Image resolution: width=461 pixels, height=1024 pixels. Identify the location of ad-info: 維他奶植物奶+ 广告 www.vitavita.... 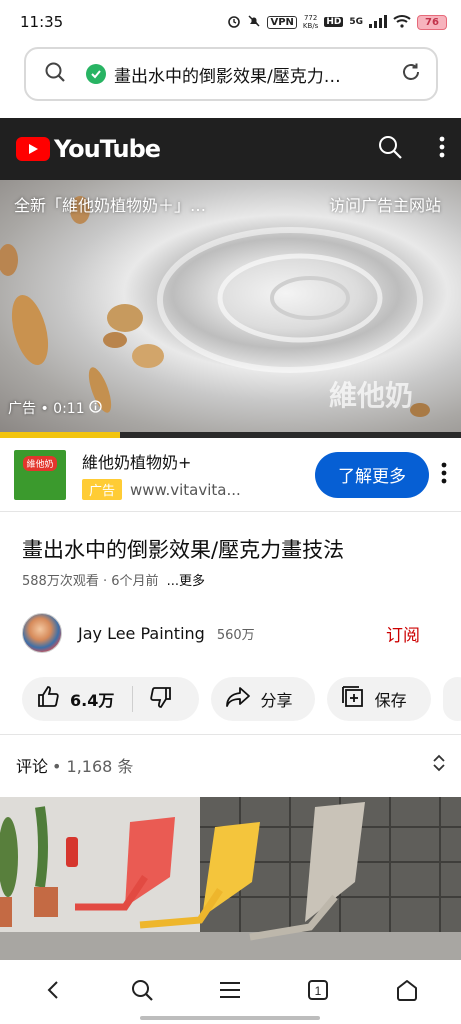
(198, 474).